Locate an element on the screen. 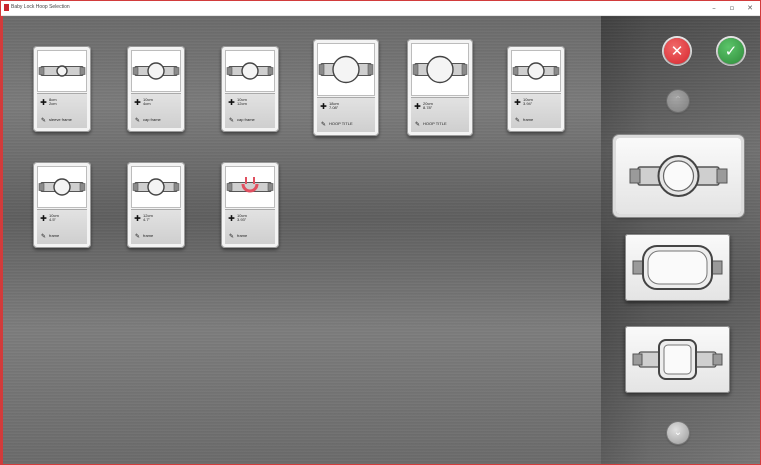  app-logo-icon is located at coordinates (6, 7).